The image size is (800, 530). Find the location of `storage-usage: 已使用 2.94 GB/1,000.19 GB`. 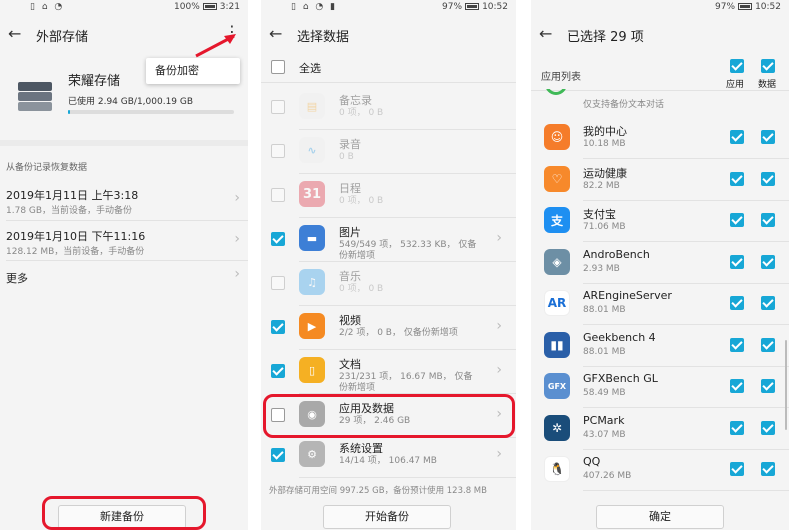

storage-usage: 已使用 2.94 GB/1,000.19 GB is located at coordinates (131, 102).